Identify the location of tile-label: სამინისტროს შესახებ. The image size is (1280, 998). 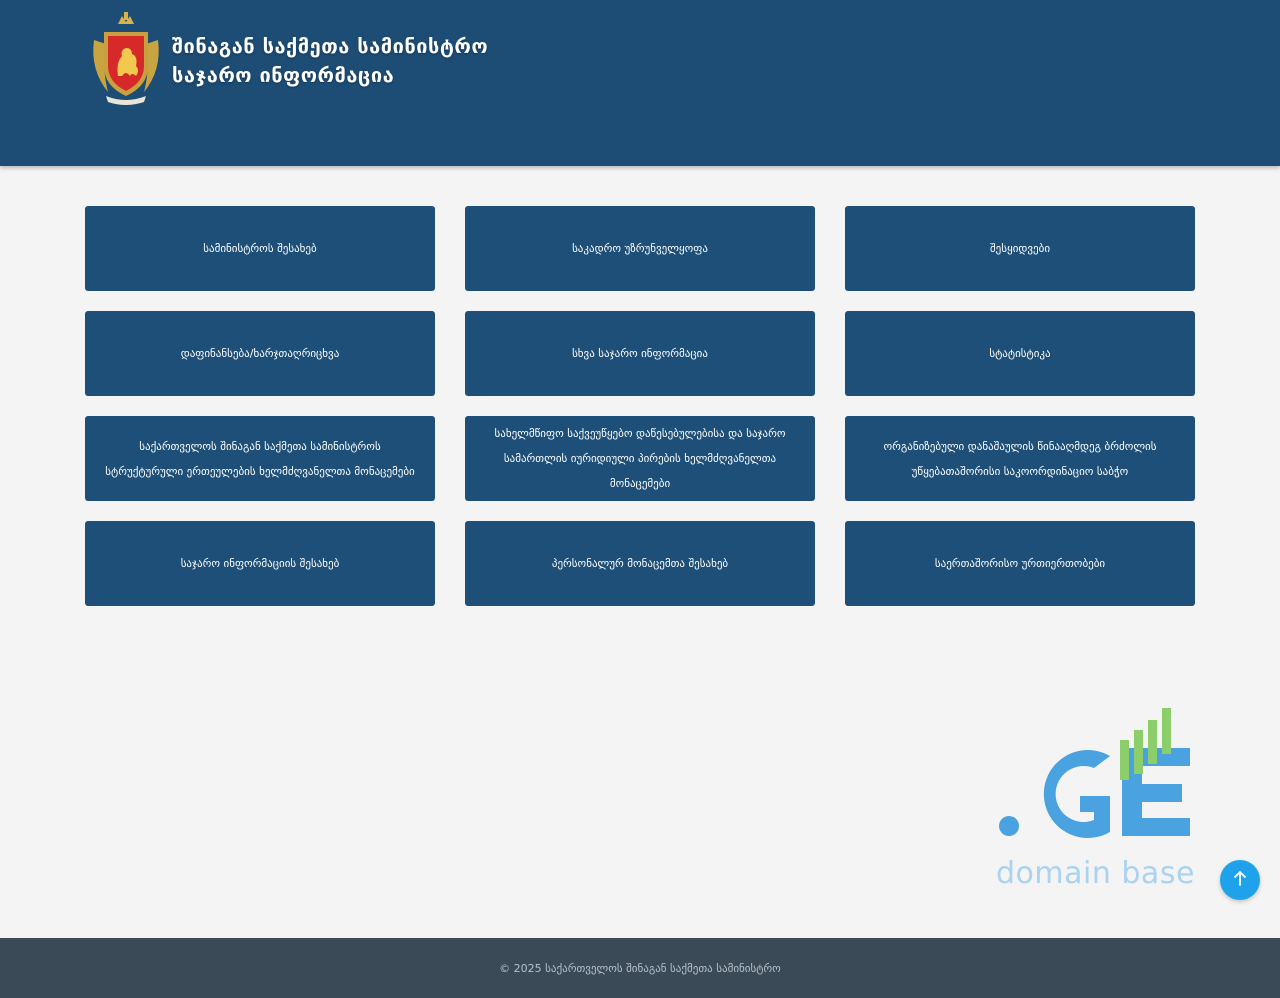
(260, 248).